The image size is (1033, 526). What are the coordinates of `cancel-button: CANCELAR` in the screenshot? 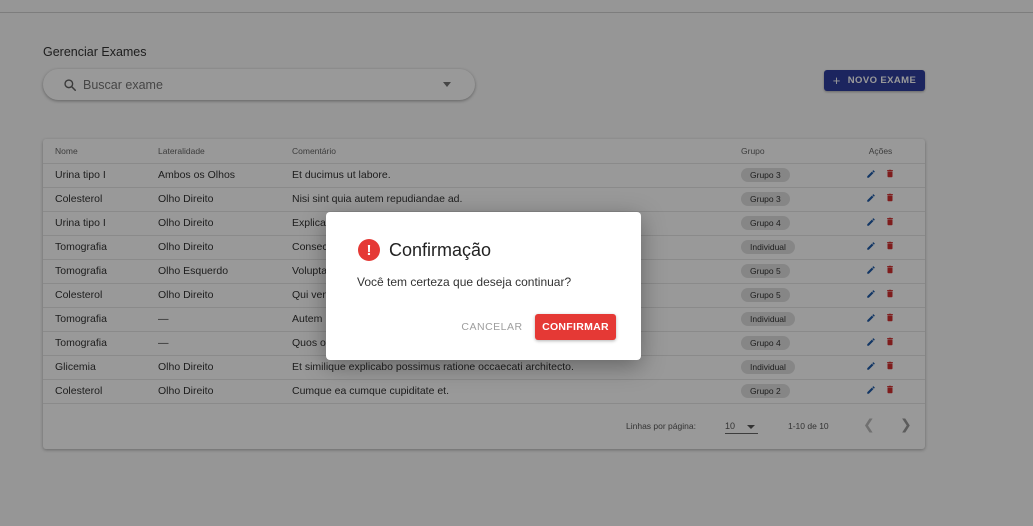 It's located at (492, 327).